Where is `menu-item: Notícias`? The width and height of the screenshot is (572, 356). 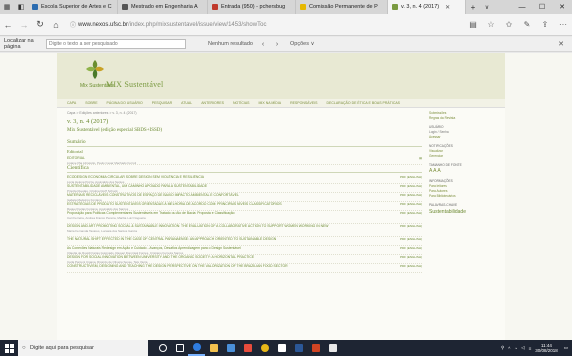 menu-item: Notícias is located at coordinates (241, 103).